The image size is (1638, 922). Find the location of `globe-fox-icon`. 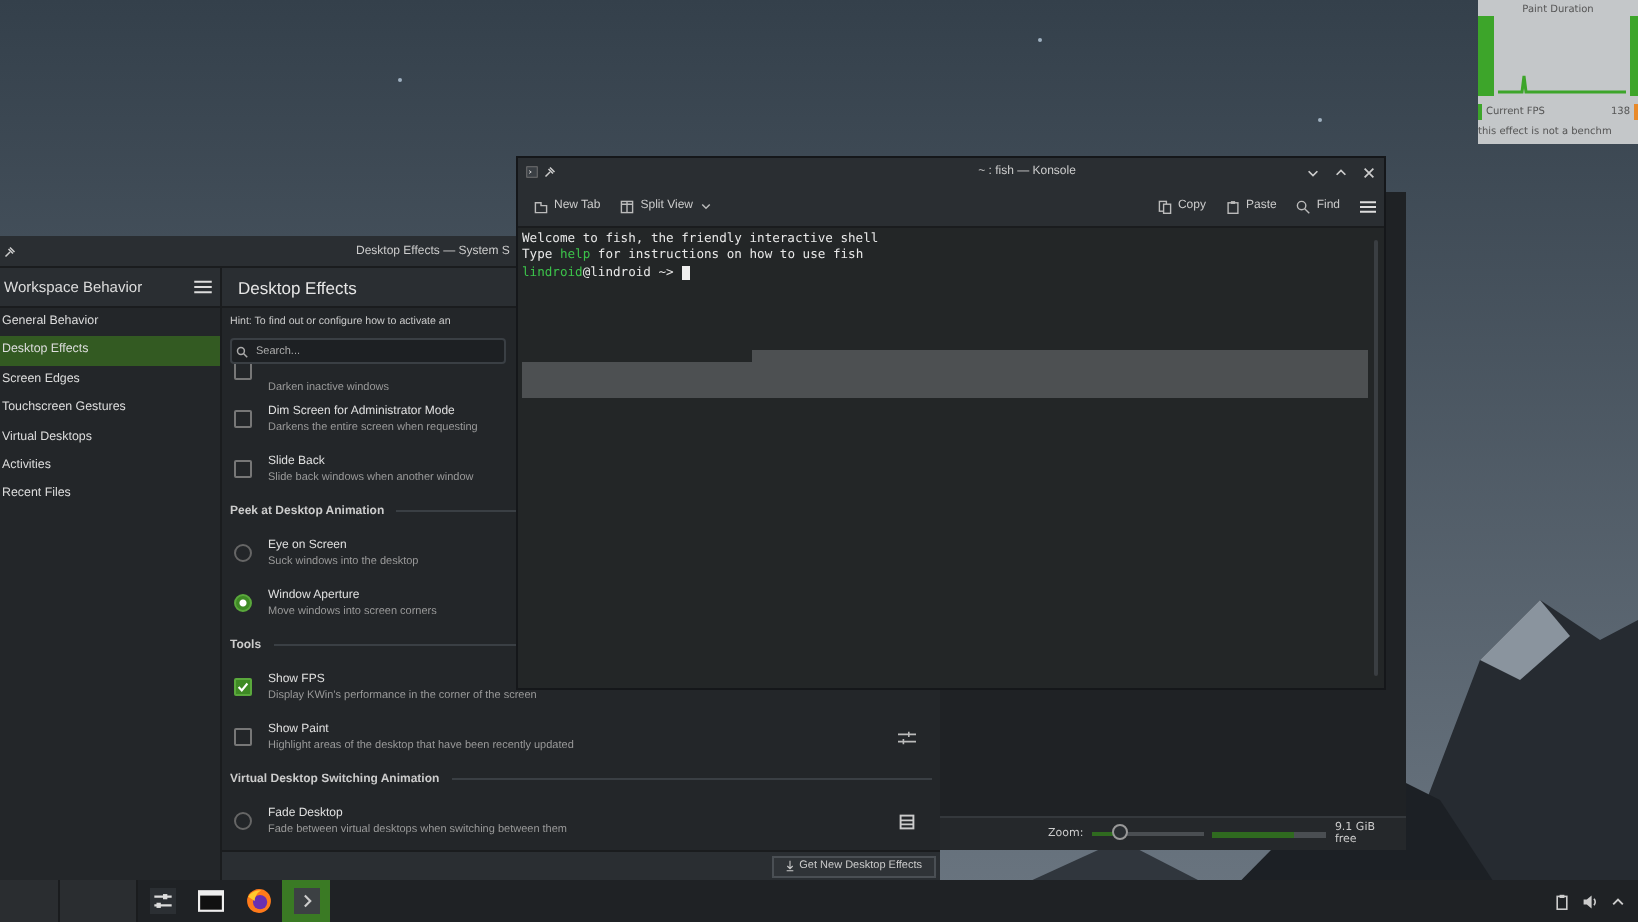

globe-fox-icon is located at coordinates (258, 901).